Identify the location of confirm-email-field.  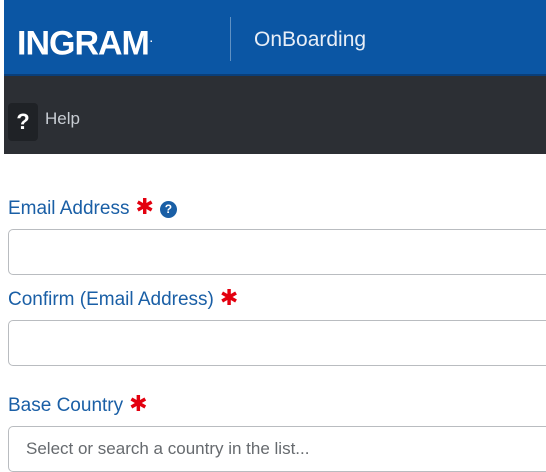
(277, 343).